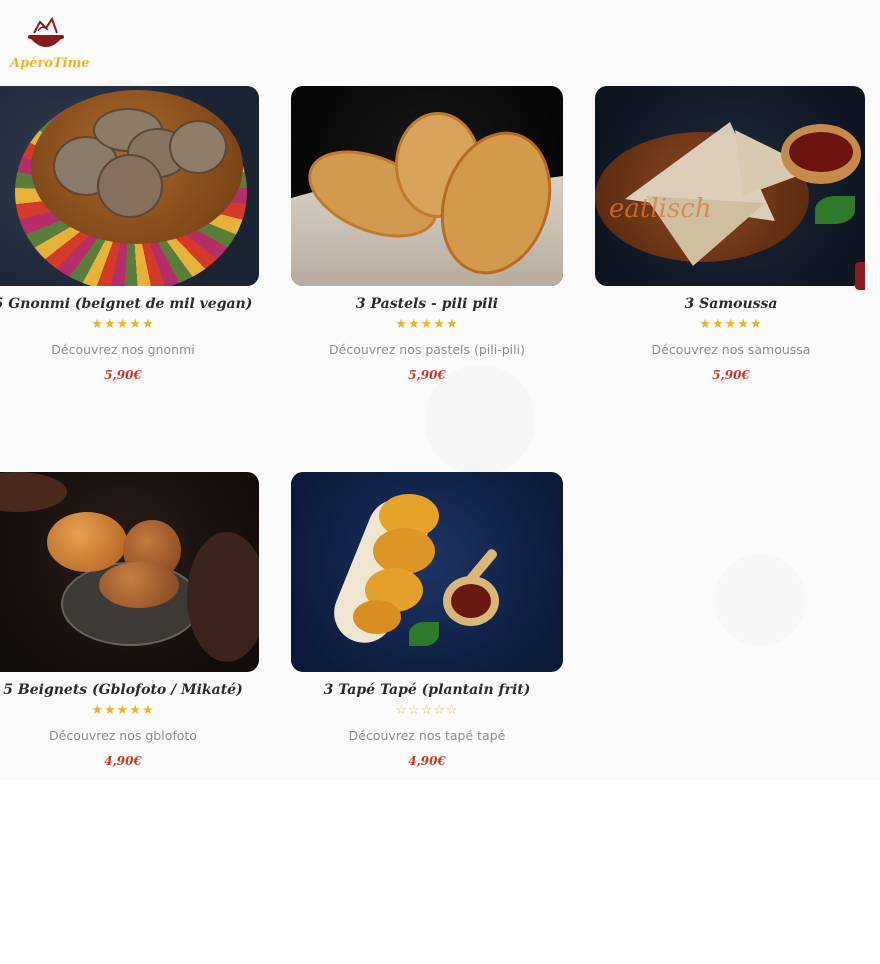 The height and width of the screenshot is (964, 880). I want to click on product-description: Découvrez nos pastels (pili-pili), so click(427, 349).